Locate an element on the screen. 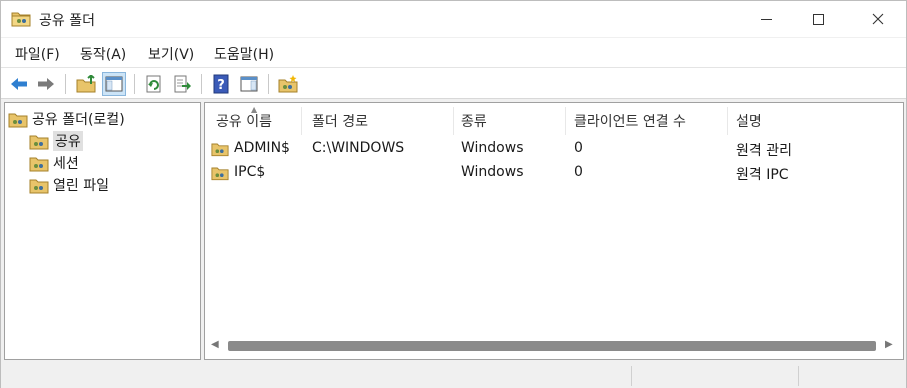 This screenshot has width=907, height=388. help-icon: ? is located at coordinates (221, 84).